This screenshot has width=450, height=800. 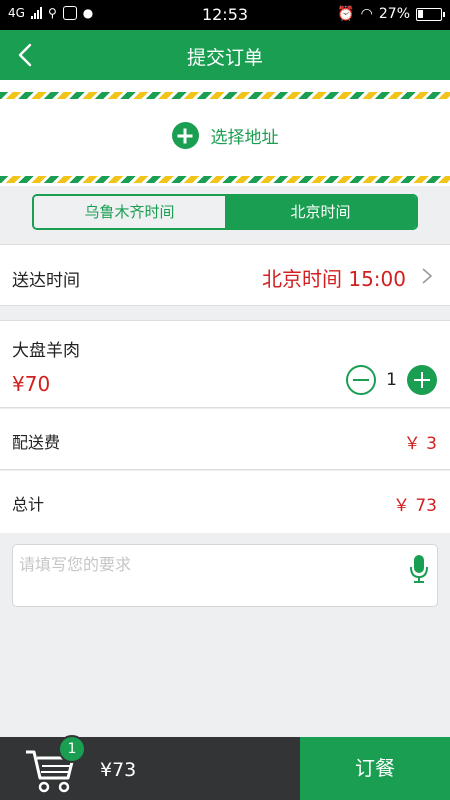 I want to click on select-address-button: 选择地址, so click(x=225, y=135).